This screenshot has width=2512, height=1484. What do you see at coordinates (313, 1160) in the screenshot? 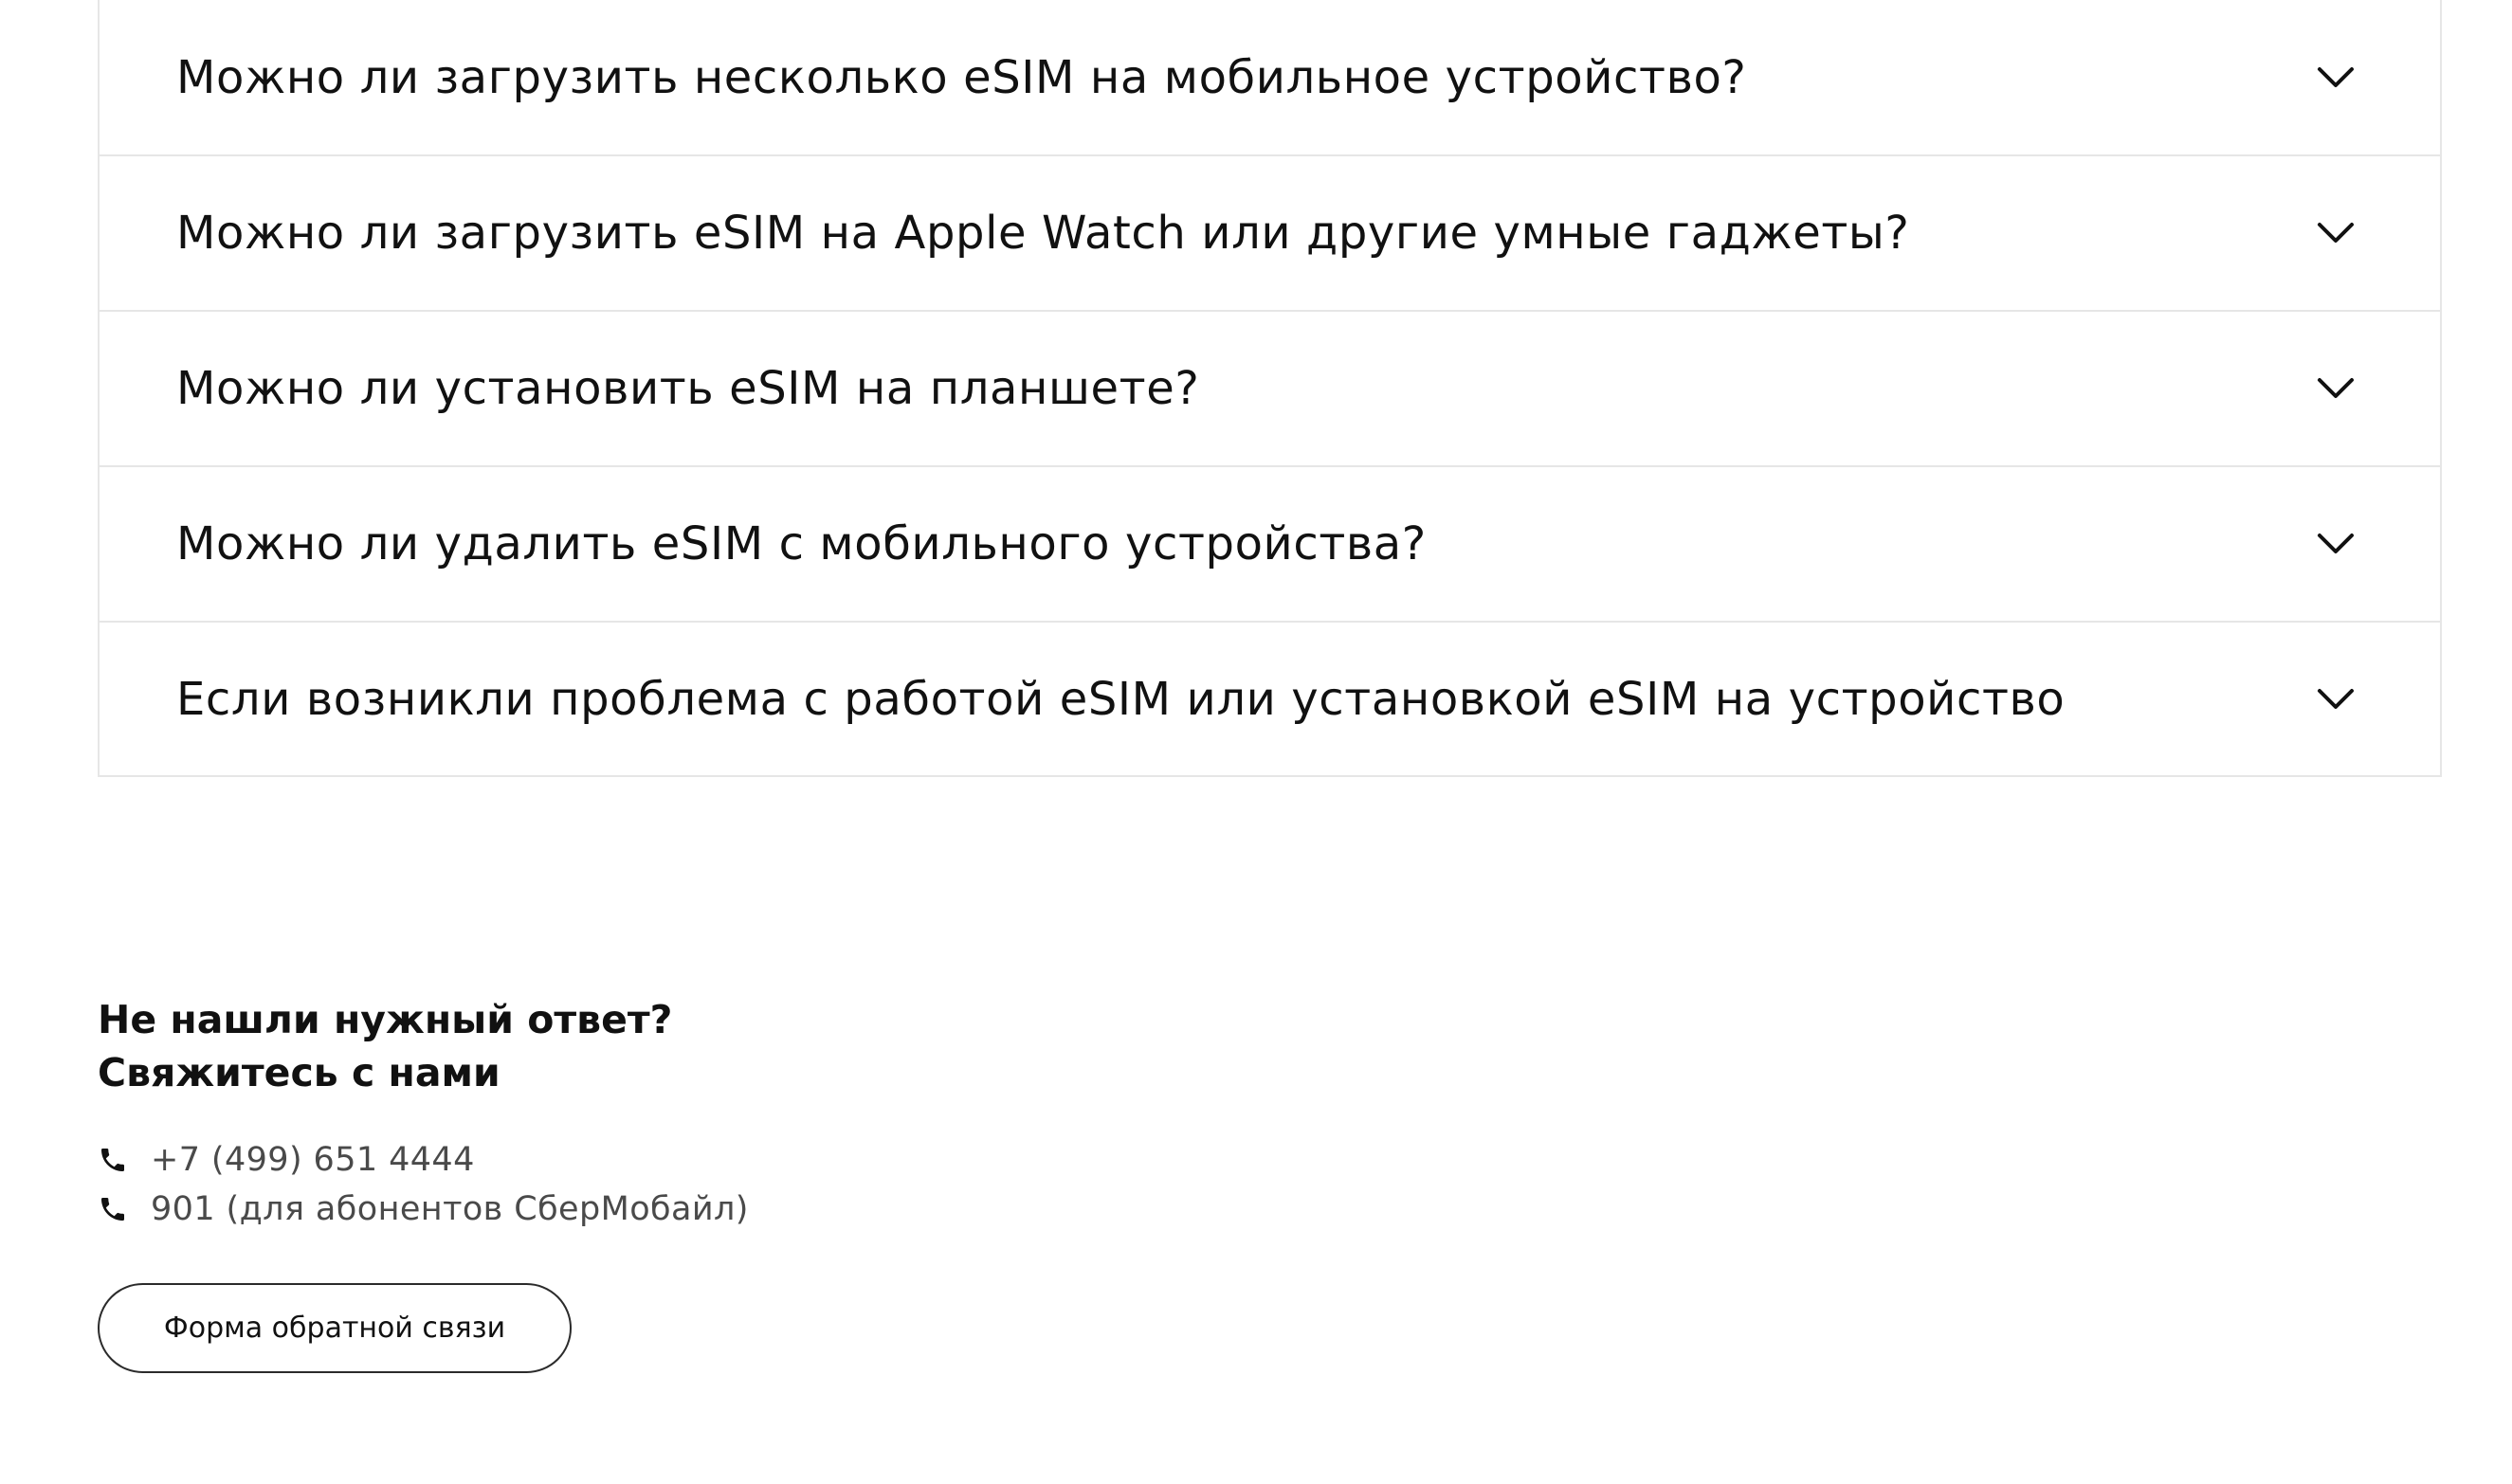
I see `phone-number: +7 (499) 651 4444` at bounding box center [313, 1160].